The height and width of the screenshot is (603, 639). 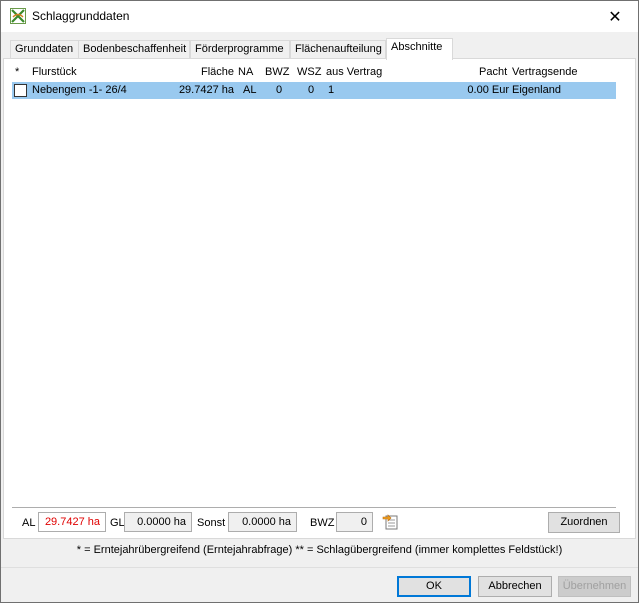 What do you see at coordinates (206, 90) in the screenshot?
I see `cell-flaeche: 29.7427 ha` at bounding box center [206, 90].